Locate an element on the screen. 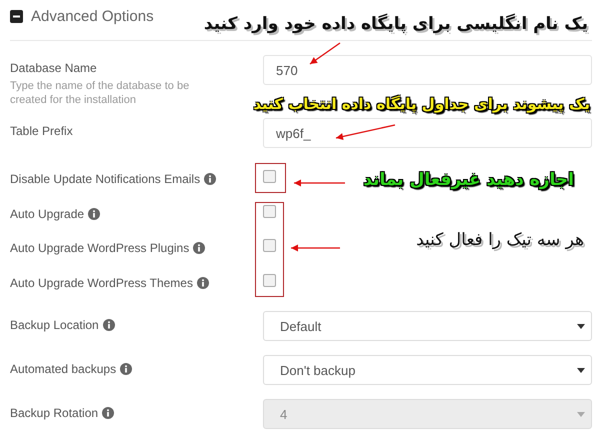 Image resolution: width=600 pixels, height=433 pixels. annotation-text: اجازه دهید غیرفعال بماند is located at coordinates (468, 180).